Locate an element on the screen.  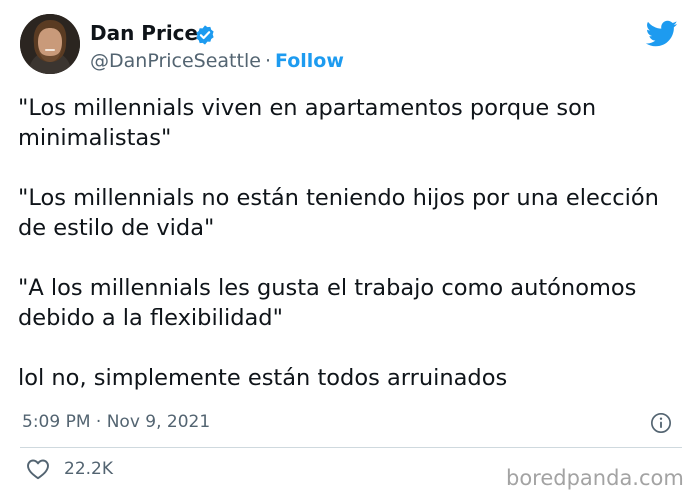
verified-badge-icon is located at coordinates (205, 35).